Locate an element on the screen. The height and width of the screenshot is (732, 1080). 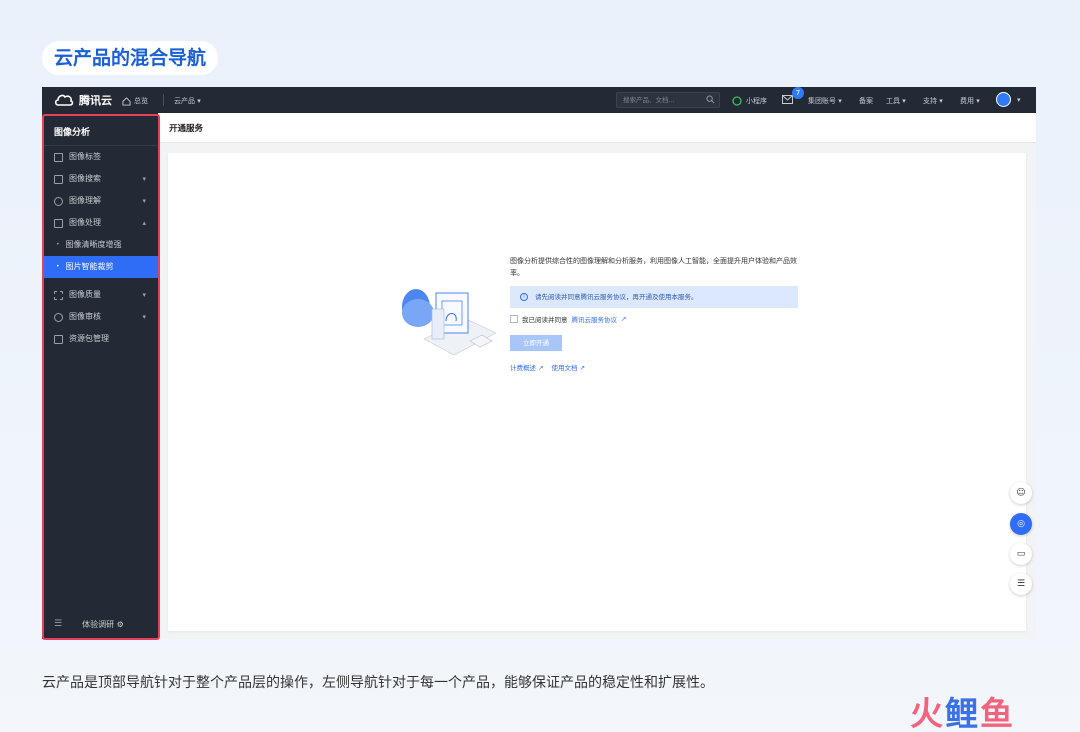
sidebar-item-label: 图像理解 is located at coordinates (85, 200).